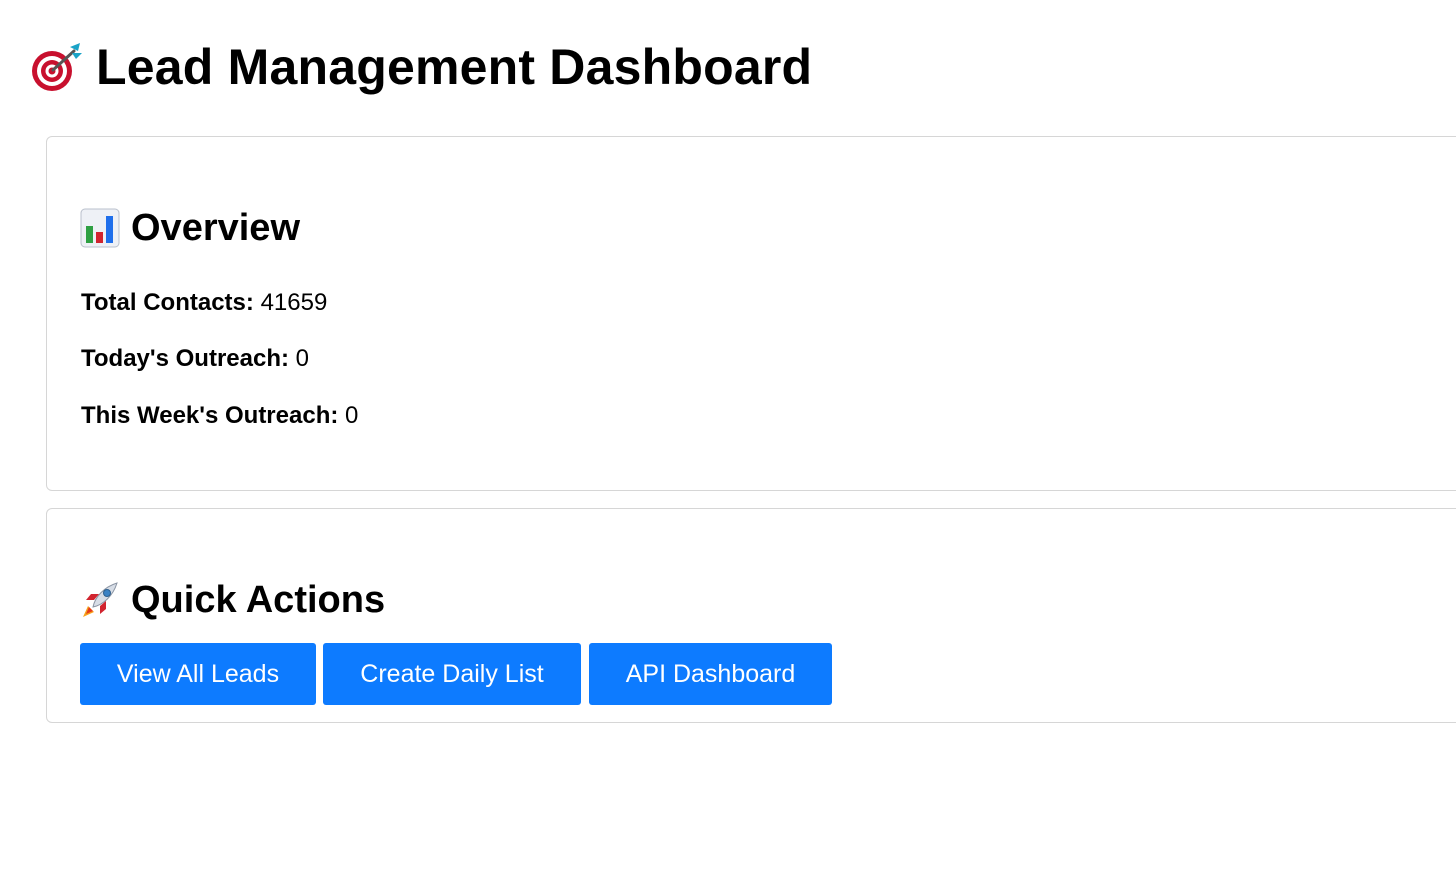 The width and height of the screenshot is (1456, 882). What do you see at coordinates (294, 302) in the screenshot?
I see `stat-value: 41659` at bounding box center [294, 302].